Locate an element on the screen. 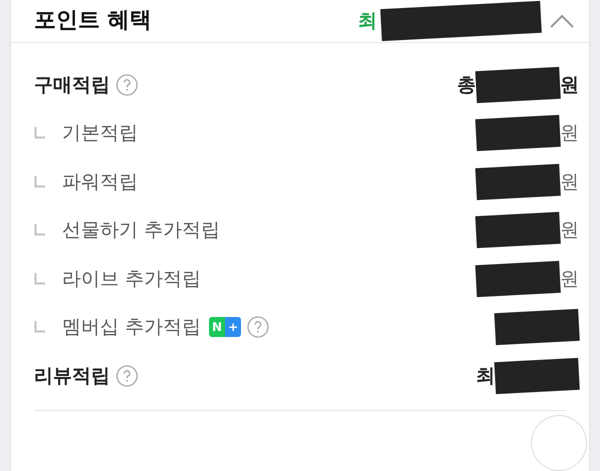  row-label: 기본적립 is located at coordinates (100, 133).